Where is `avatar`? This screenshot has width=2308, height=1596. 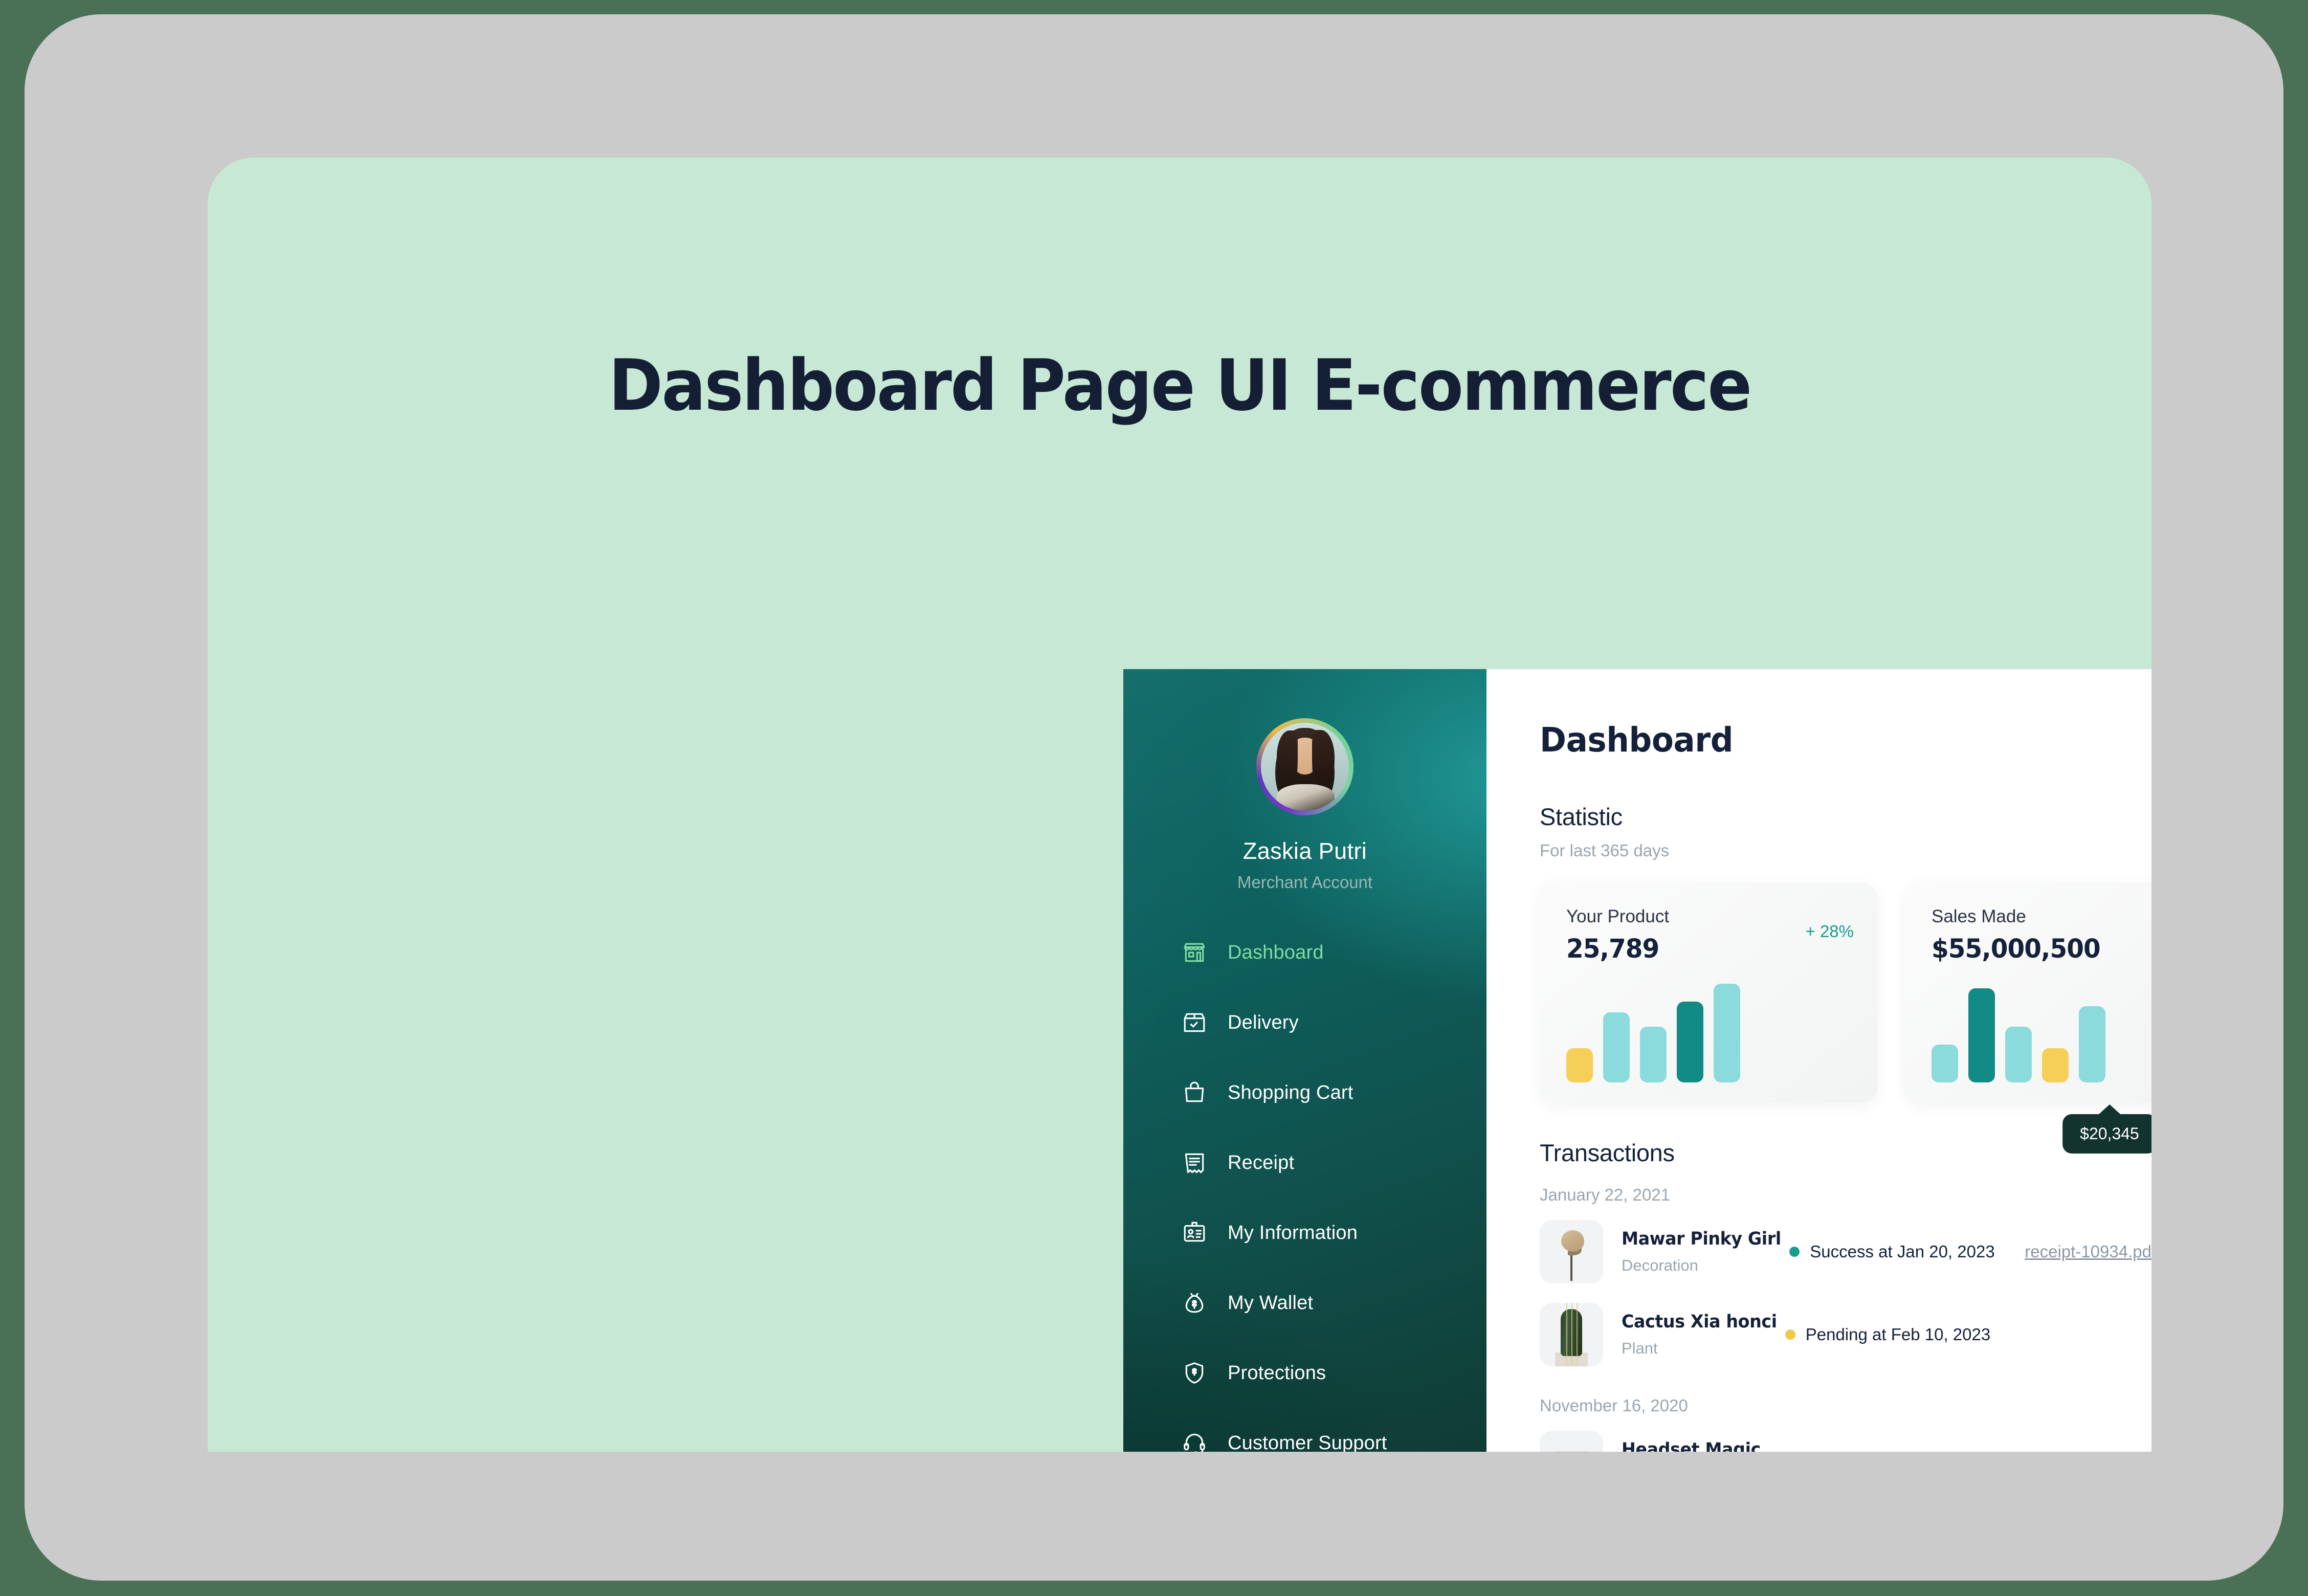
avatar is located at coordinates (1304, 766).